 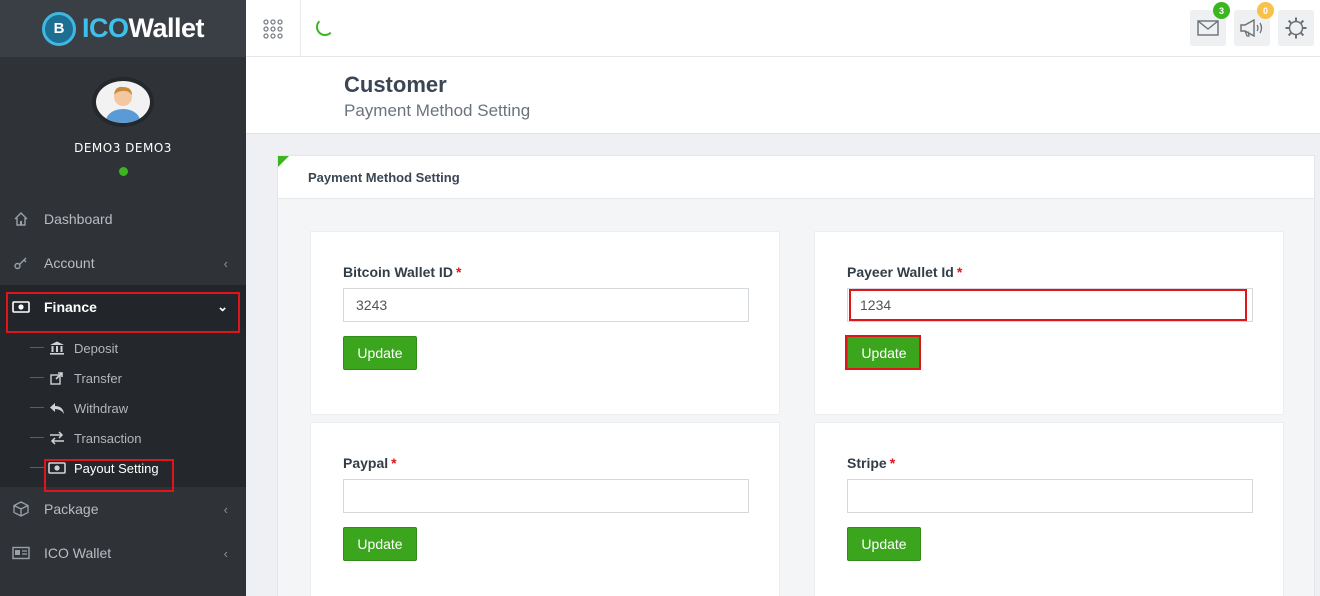 What do you see at coordinates (21, 263) in the screenshot?
I see `key-icon` at bounding box center [21, 263].